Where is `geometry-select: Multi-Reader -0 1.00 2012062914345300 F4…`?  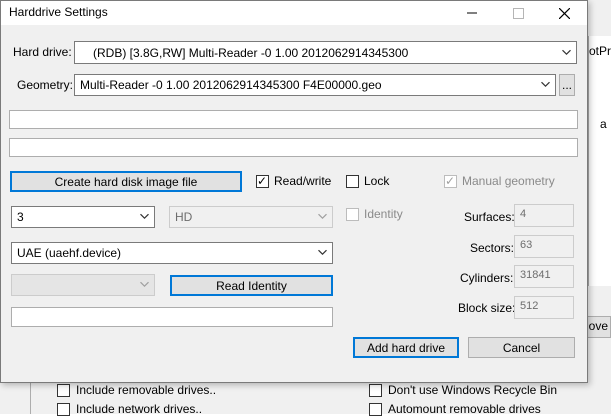 geometry-select: Multi-Reader -0 1.00 2012062914345300 F4… is located at coordinates (315, 85).